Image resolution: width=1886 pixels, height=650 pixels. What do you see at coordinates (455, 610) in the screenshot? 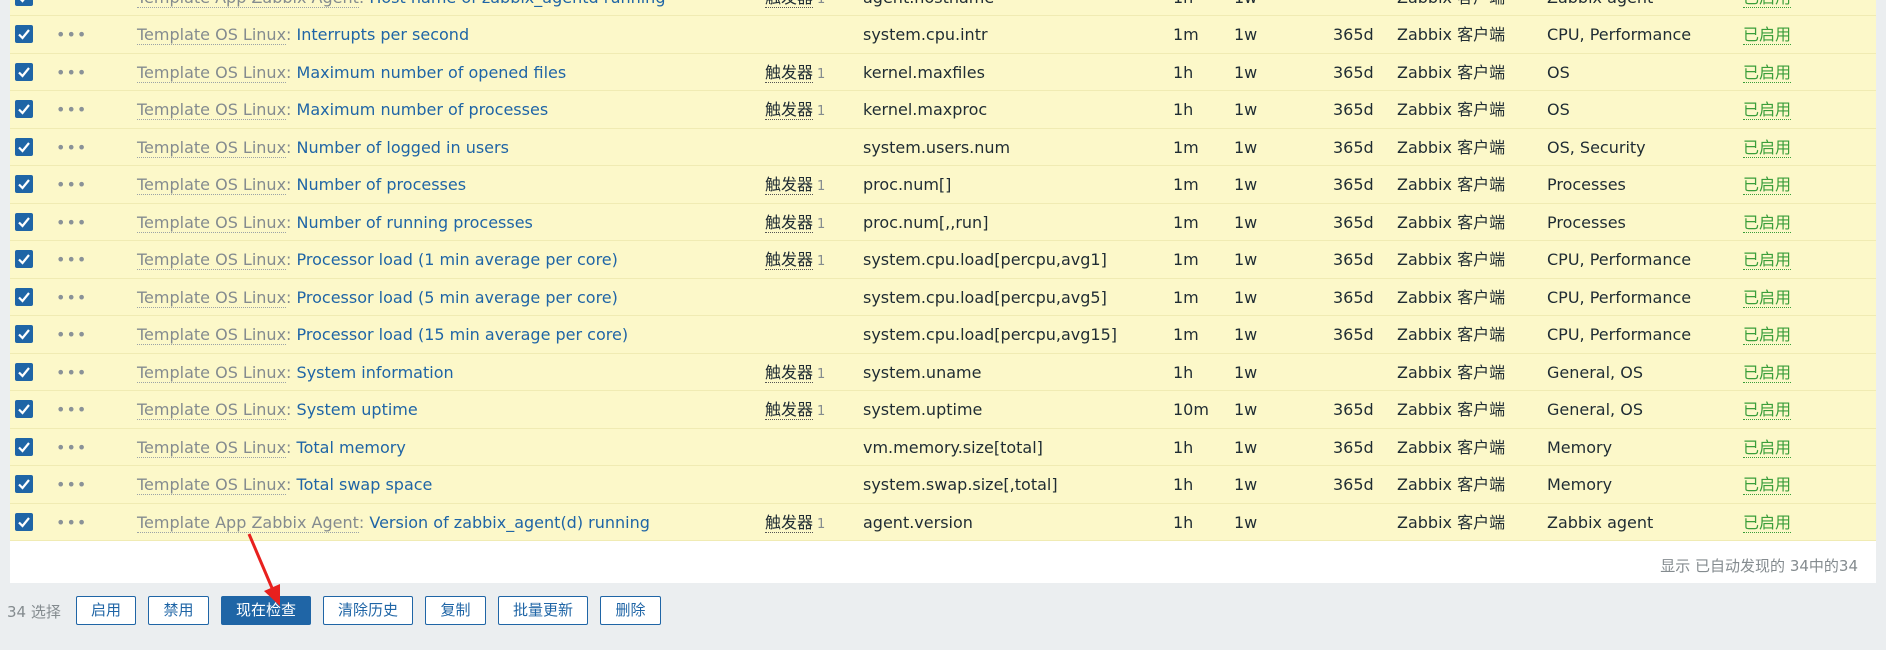
I see `copy-button: 复制` at bounding box center [455, 610].